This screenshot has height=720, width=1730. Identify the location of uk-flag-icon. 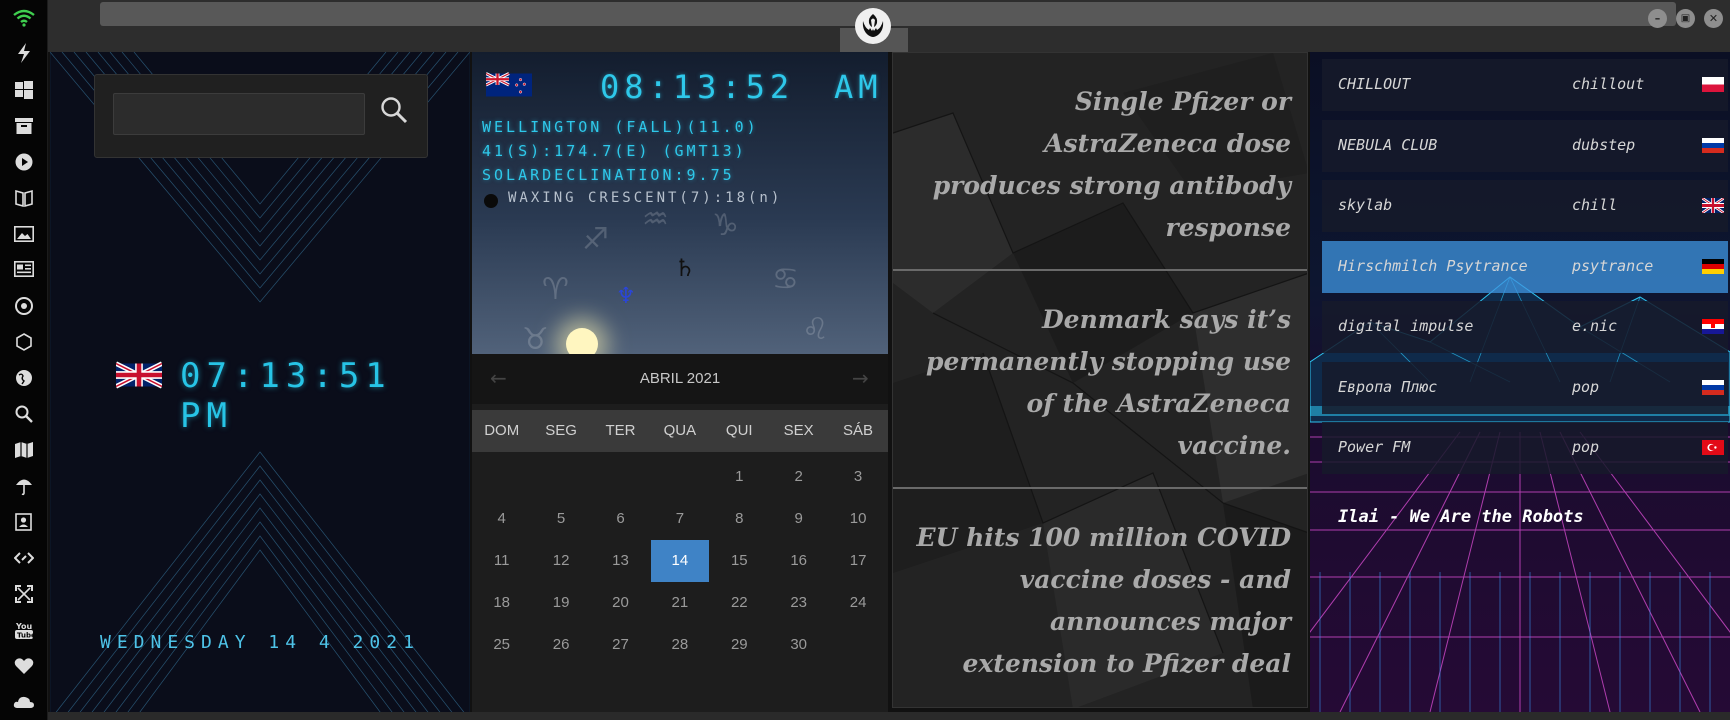
(1713, 205).